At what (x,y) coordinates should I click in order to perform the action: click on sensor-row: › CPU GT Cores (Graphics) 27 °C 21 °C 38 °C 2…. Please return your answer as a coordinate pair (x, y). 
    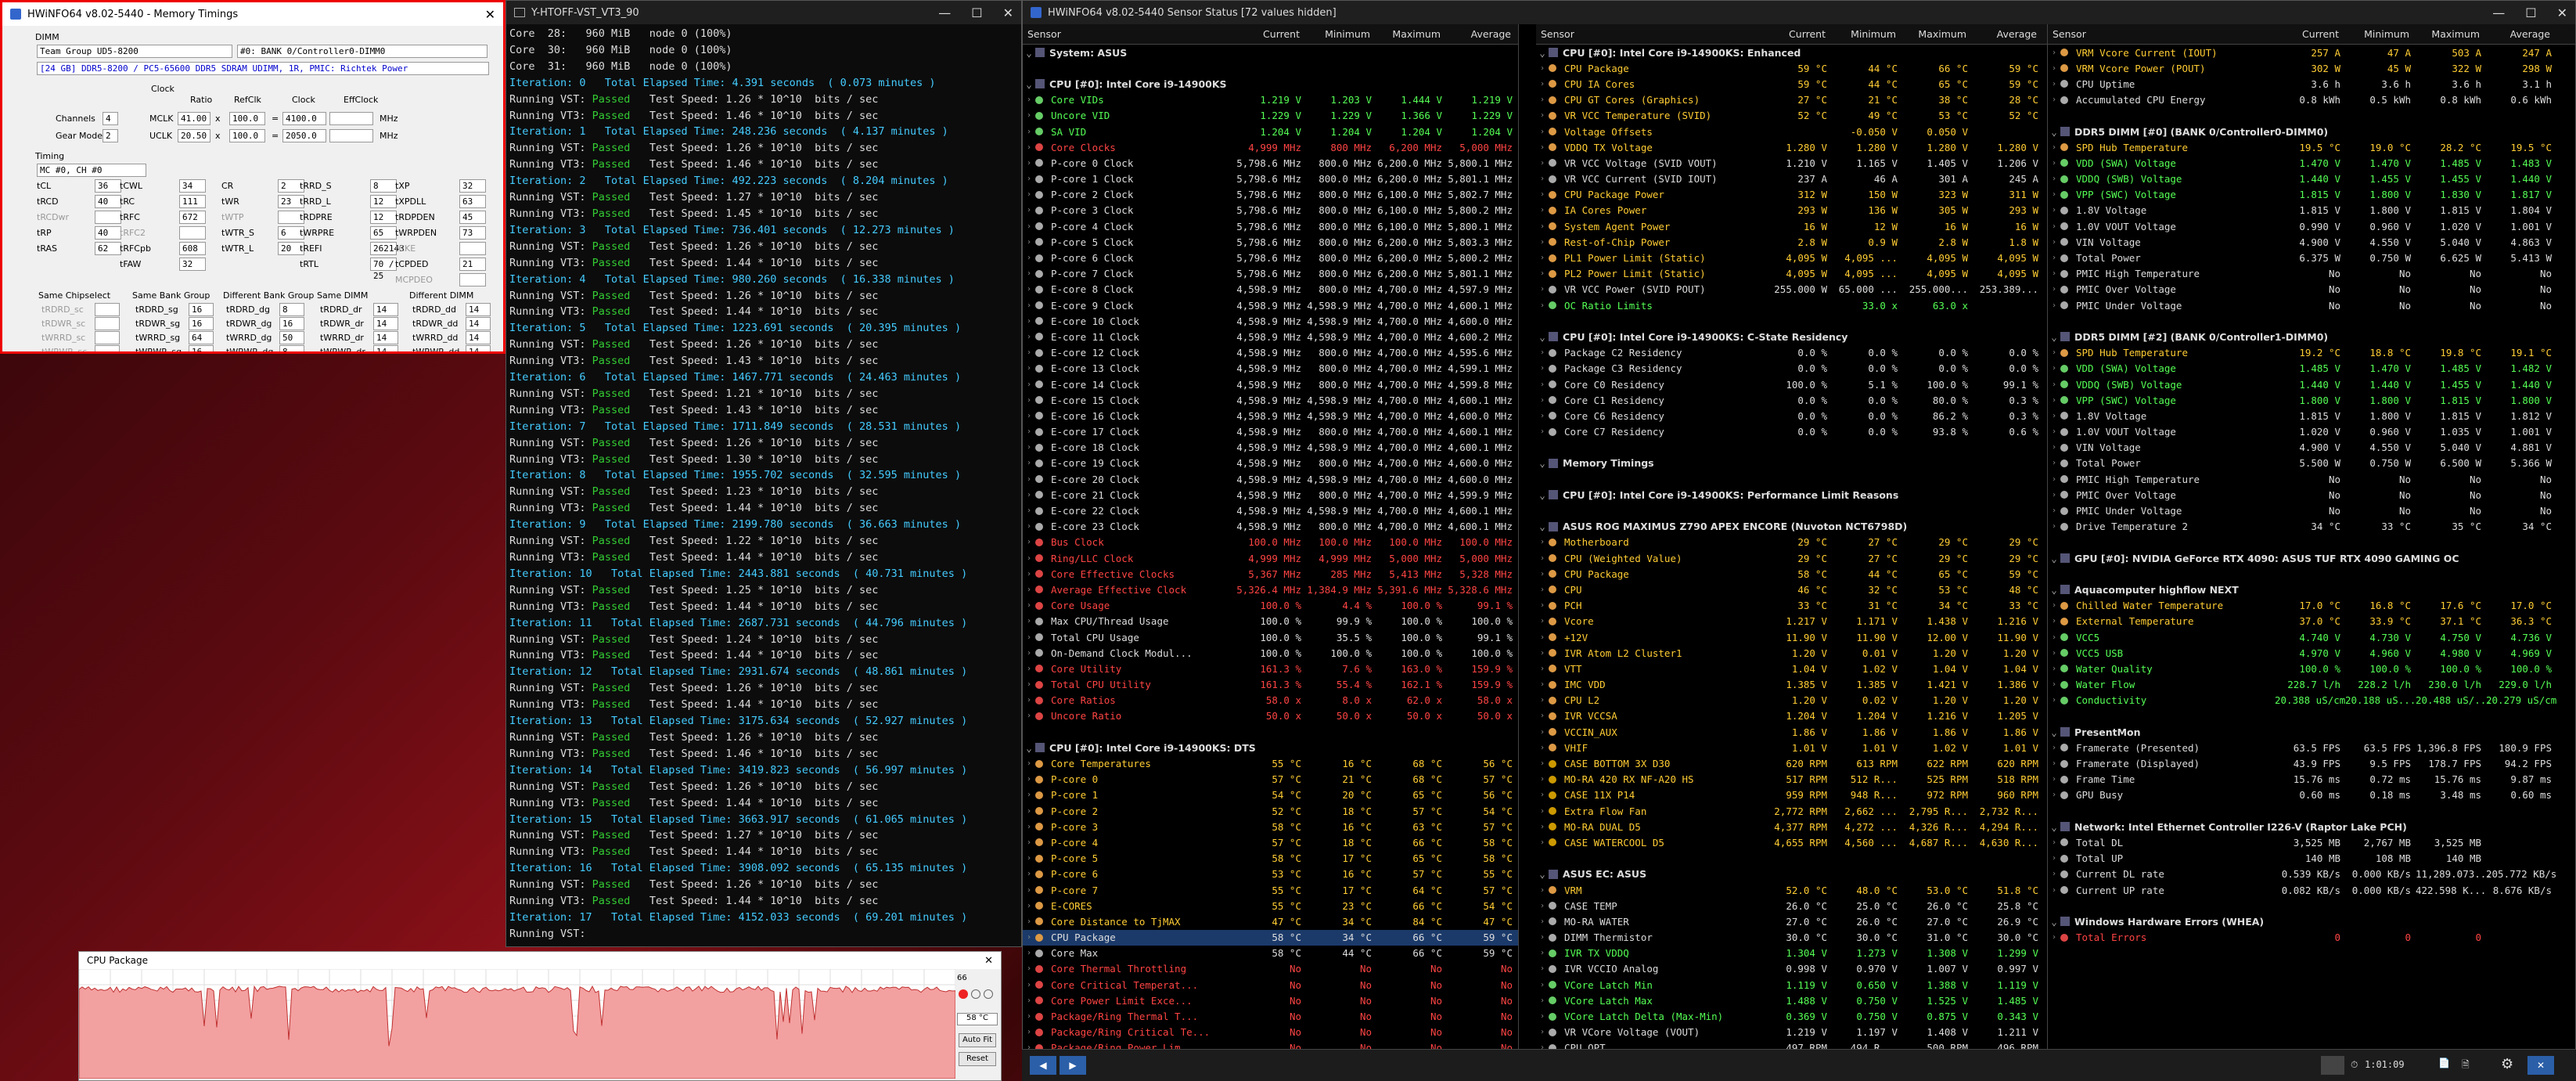
    Looking at the image, I should click on (1792, 100).